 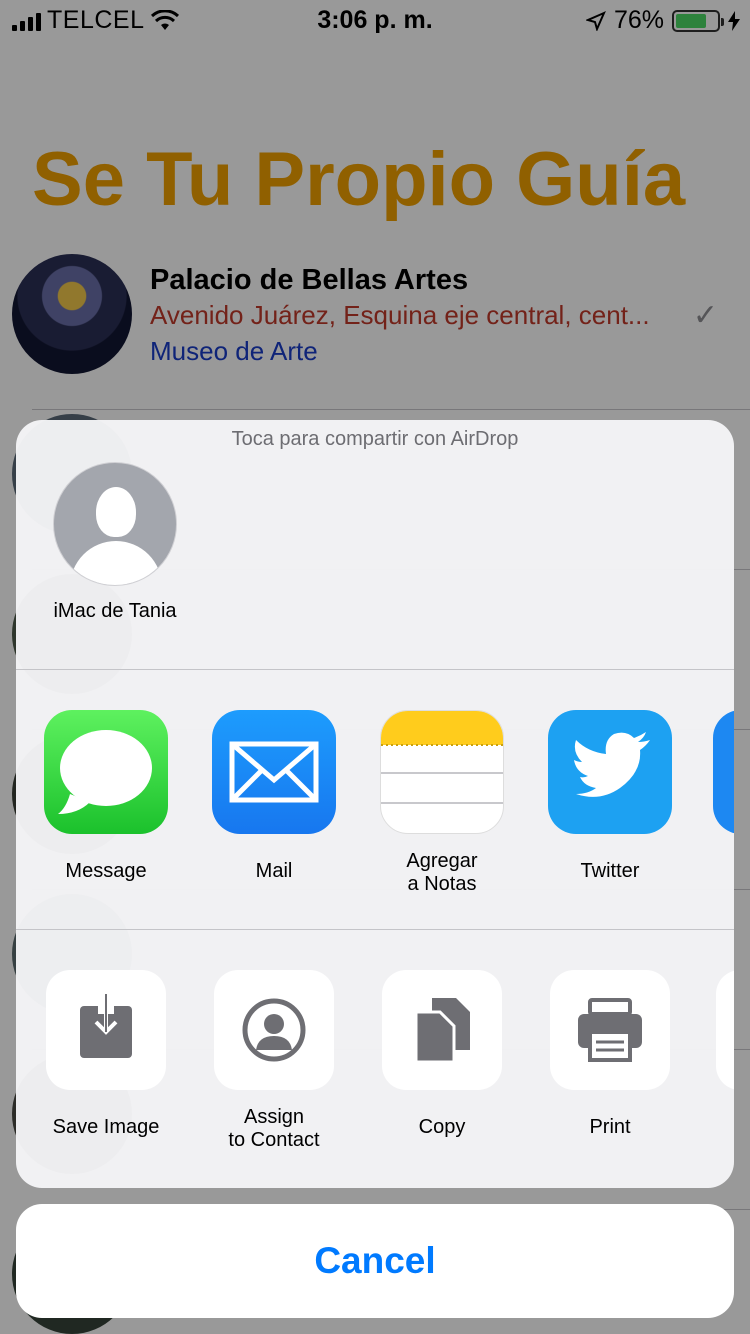 I want to click on cancel-label: Cancel, so click(x=375, y=1260).